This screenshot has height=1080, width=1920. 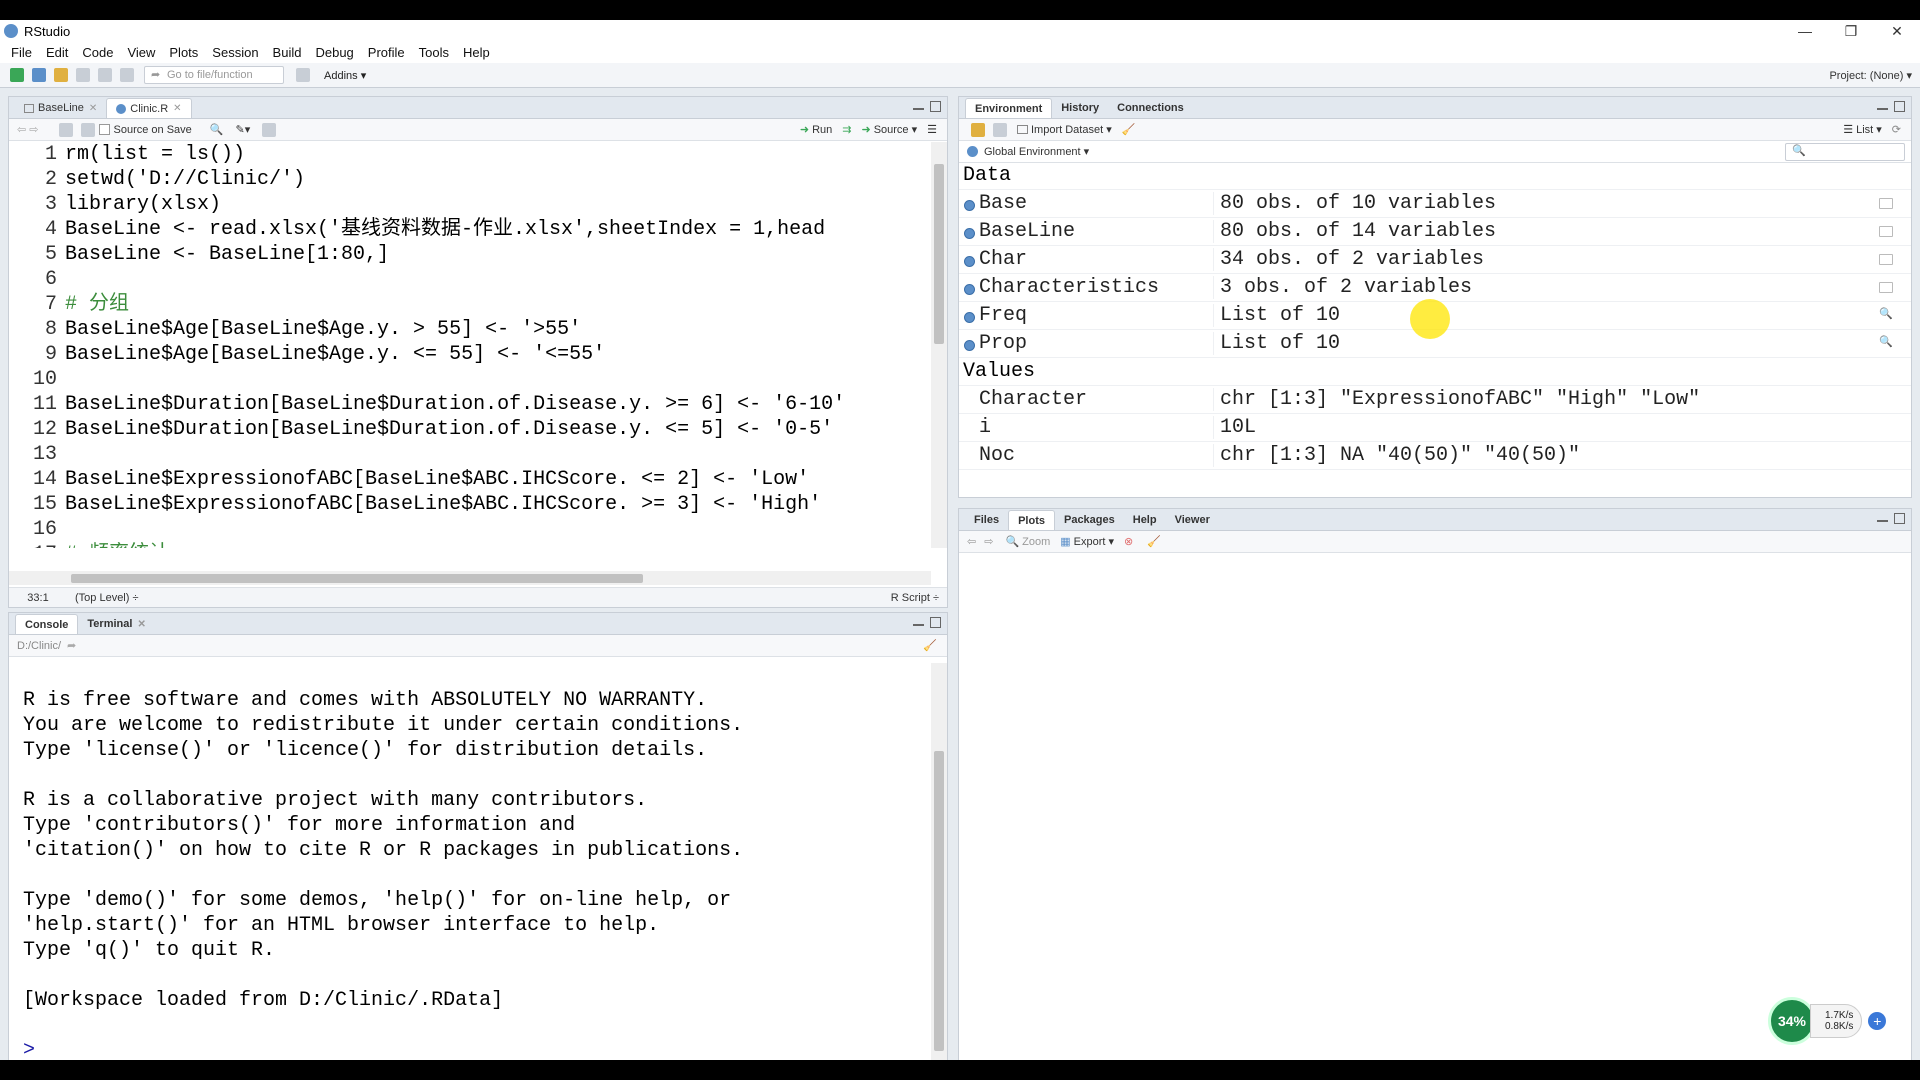 What do you see at coordinates (57, 52) in the screenshot?
I see `menu-edit: Edit` at bounding box center [57, 52].